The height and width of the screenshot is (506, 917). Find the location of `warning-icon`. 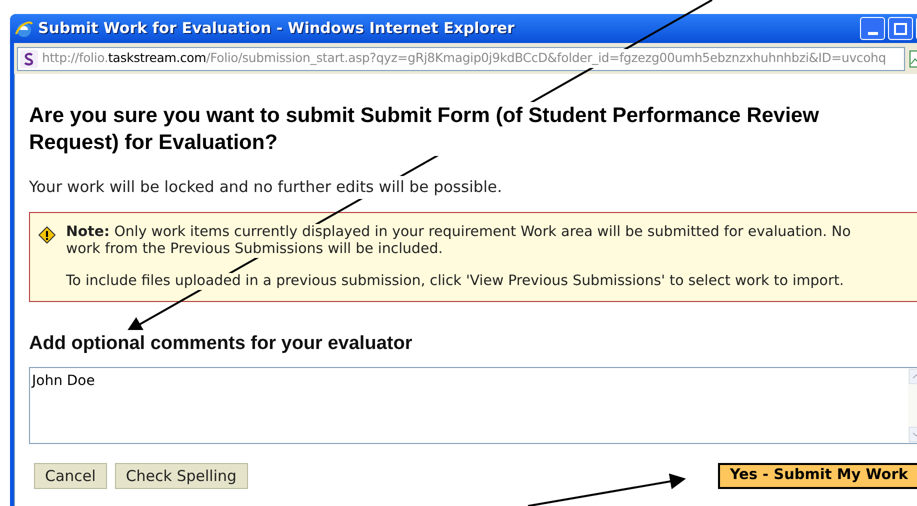

warning-icon is located at coordinates (47, 235).